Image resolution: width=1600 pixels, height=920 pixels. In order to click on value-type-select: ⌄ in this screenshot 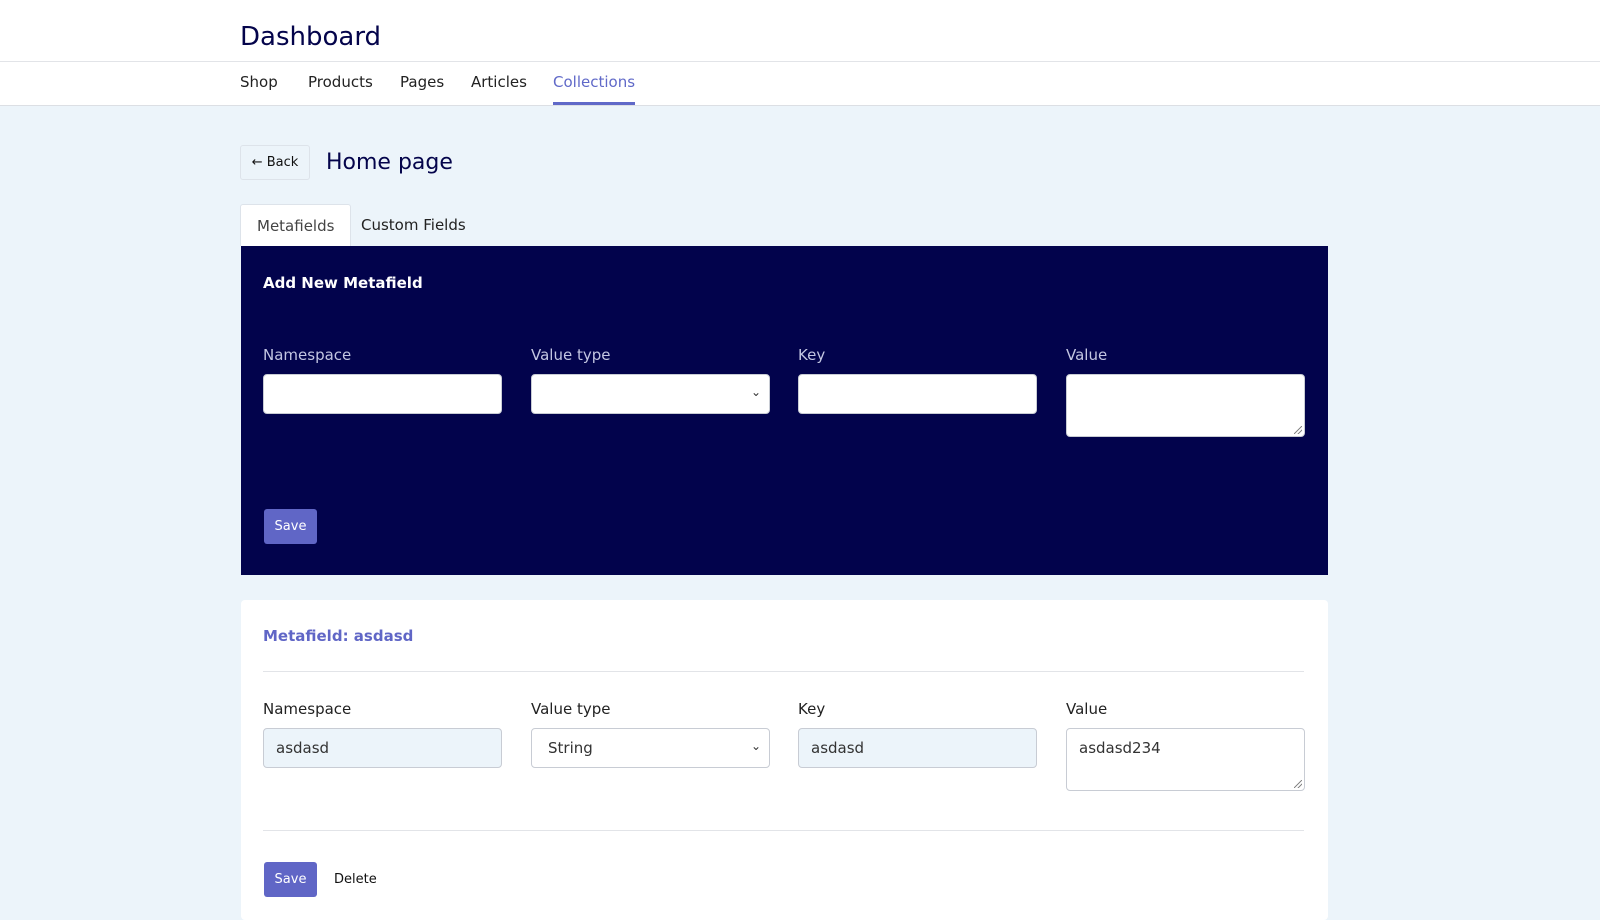, I will do `click(650, 394)`.